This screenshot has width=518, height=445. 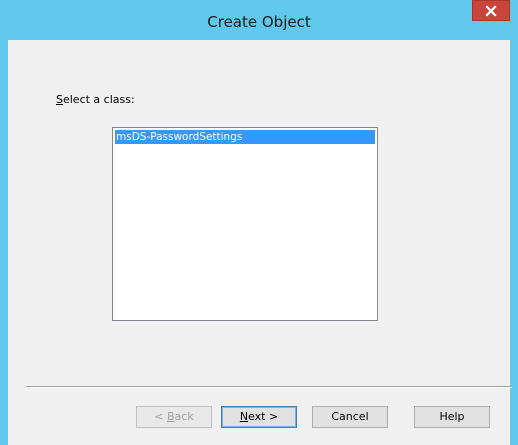 I want to click on title-bar: Create Object, so click(x=259, y=20).